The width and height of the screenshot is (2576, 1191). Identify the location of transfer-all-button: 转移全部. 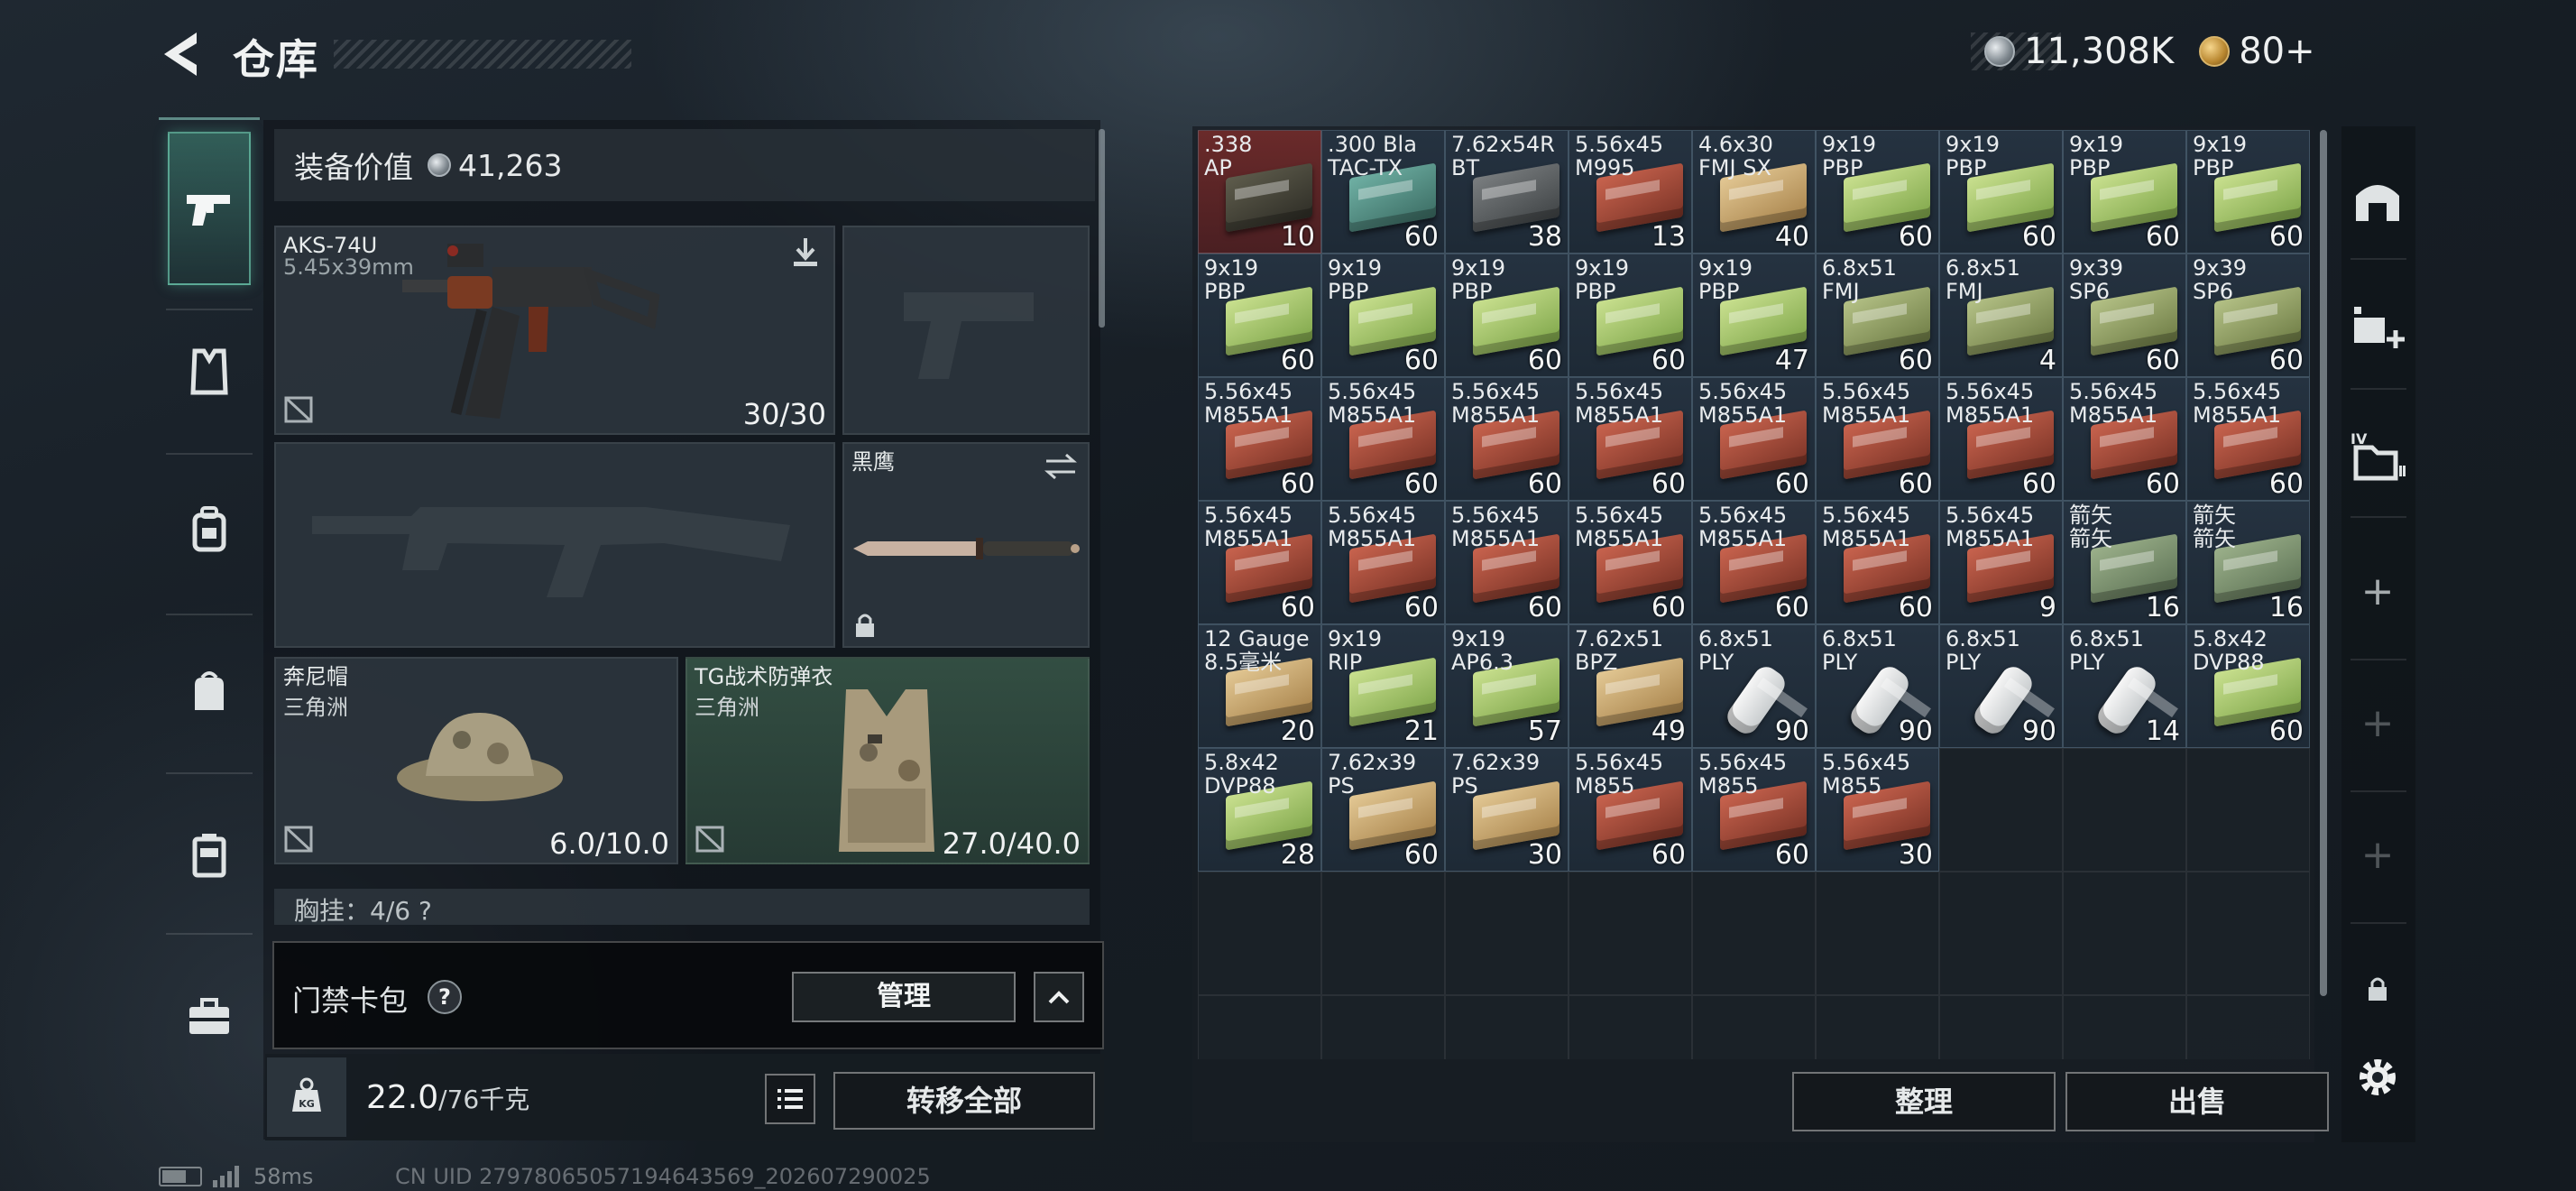
(964, 1101).